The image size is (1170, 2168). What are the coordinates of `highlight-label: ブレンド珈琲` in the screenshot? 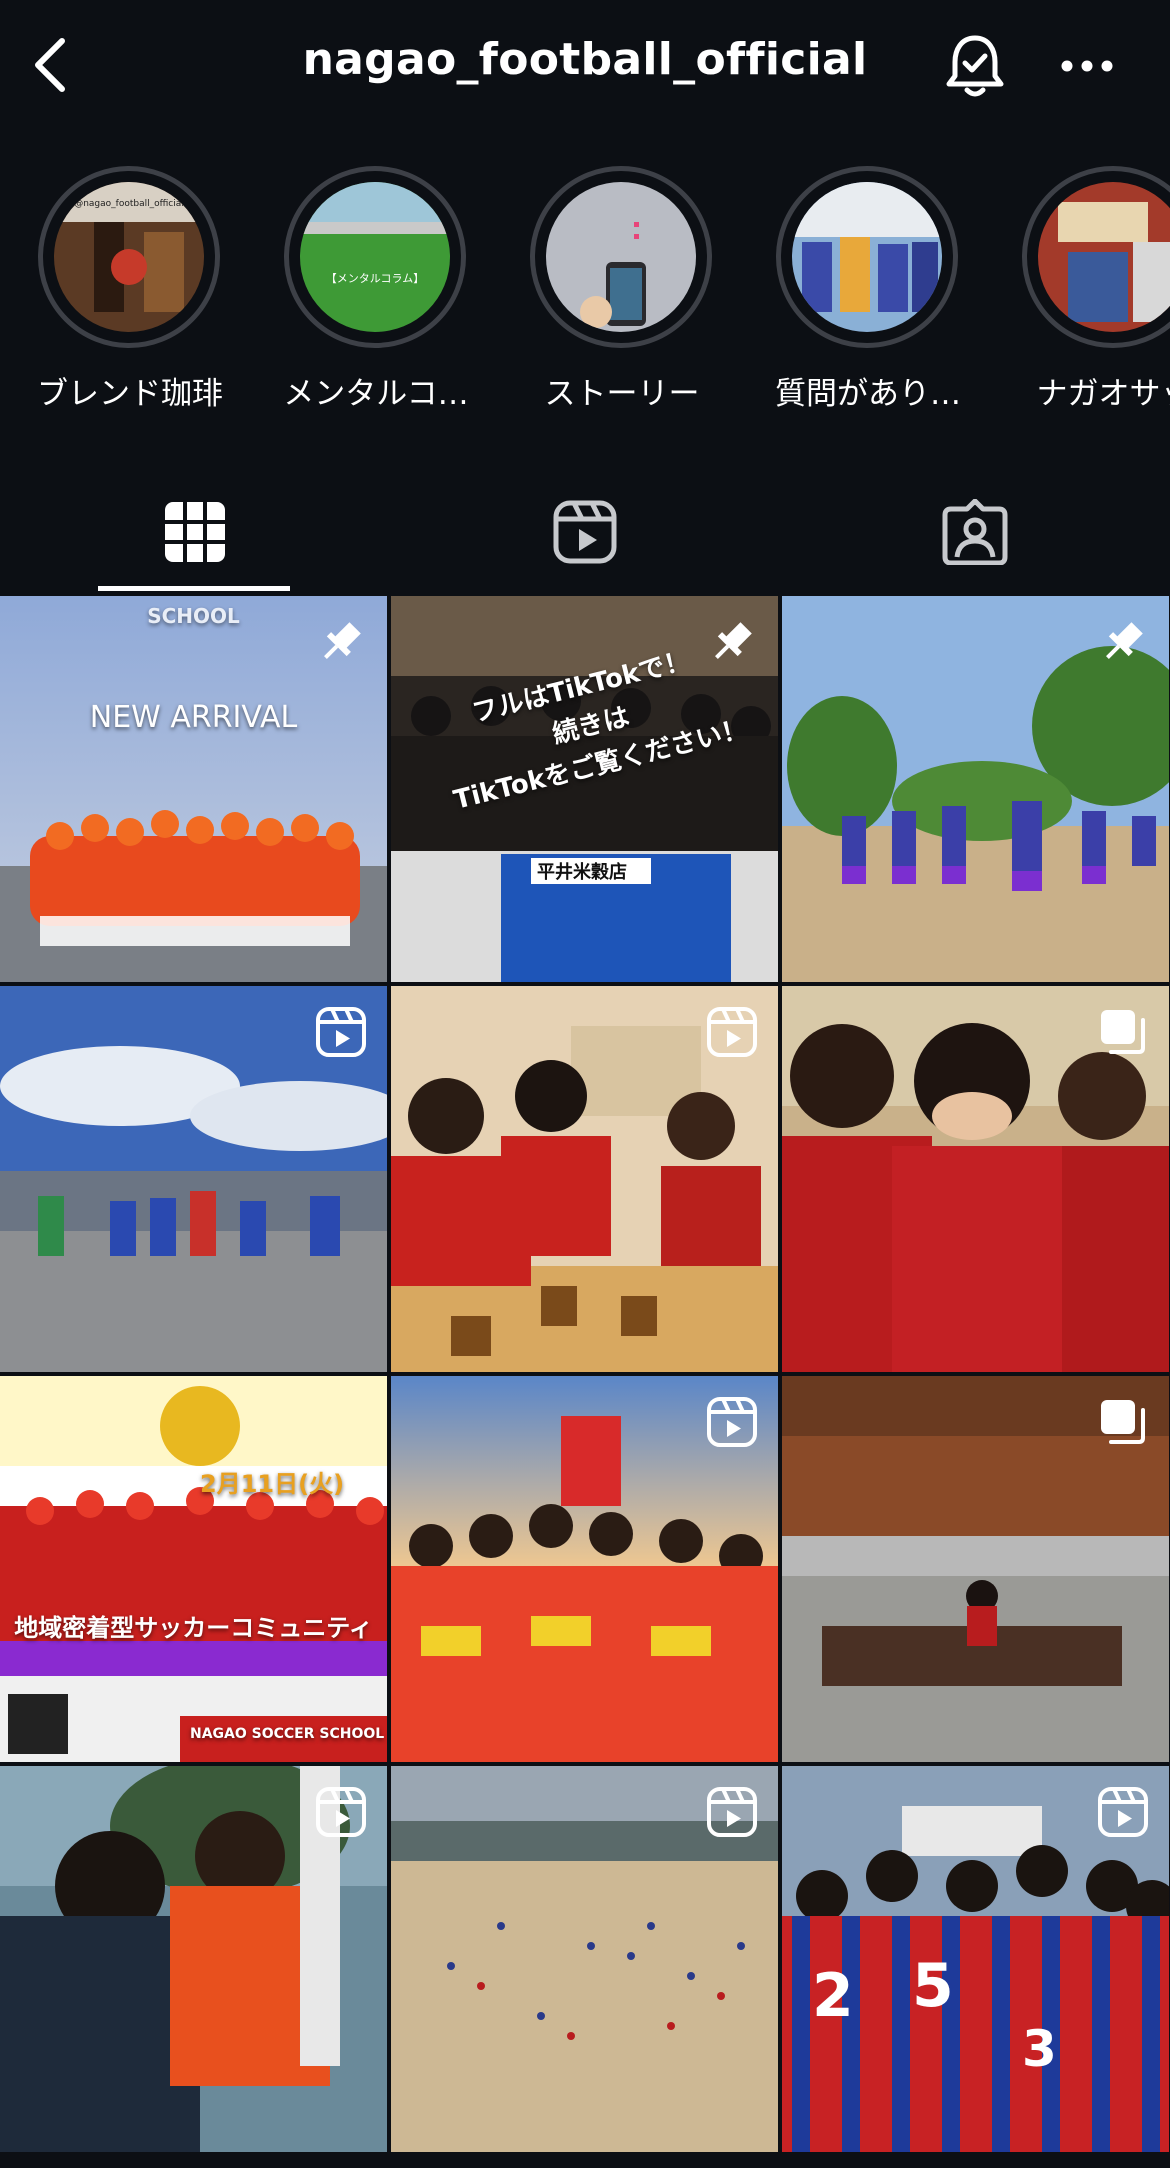 It's located at (130, 394).